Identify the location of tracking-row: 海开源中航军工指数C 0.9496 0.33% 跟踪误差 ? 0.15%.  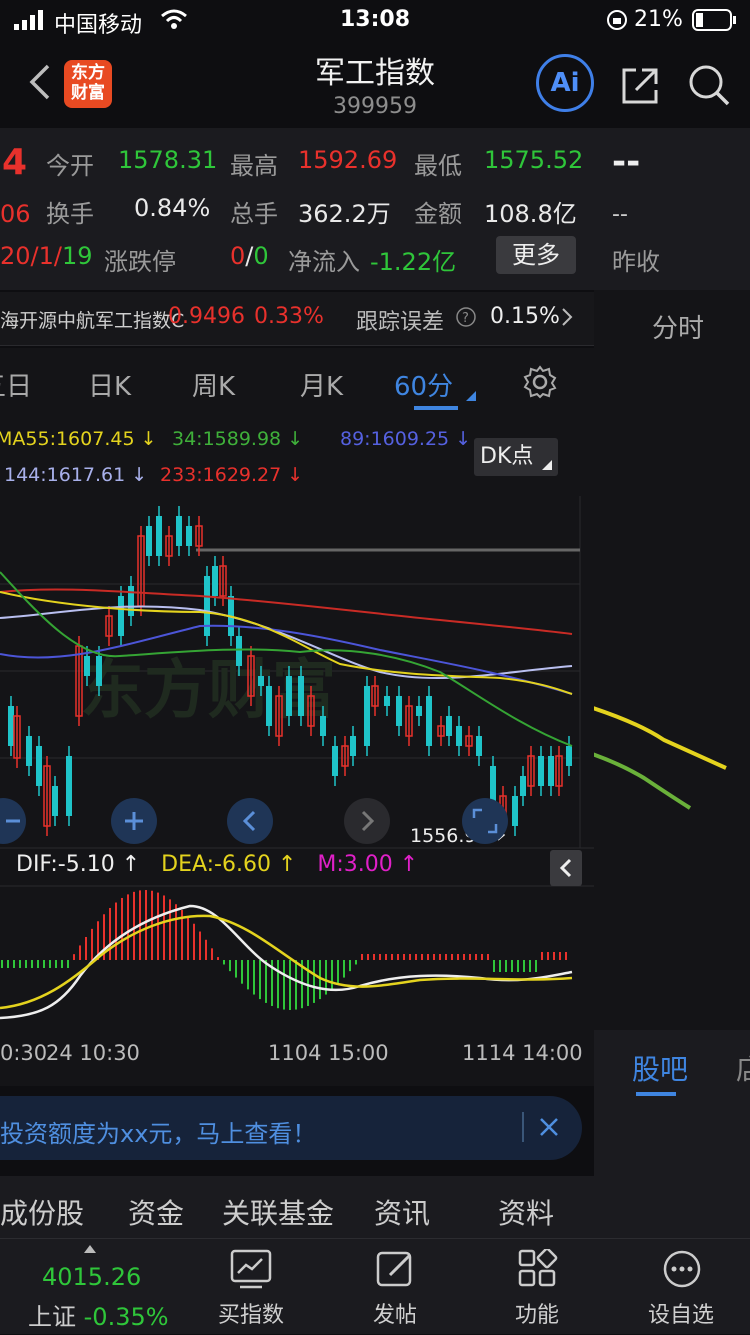
(297, 319).